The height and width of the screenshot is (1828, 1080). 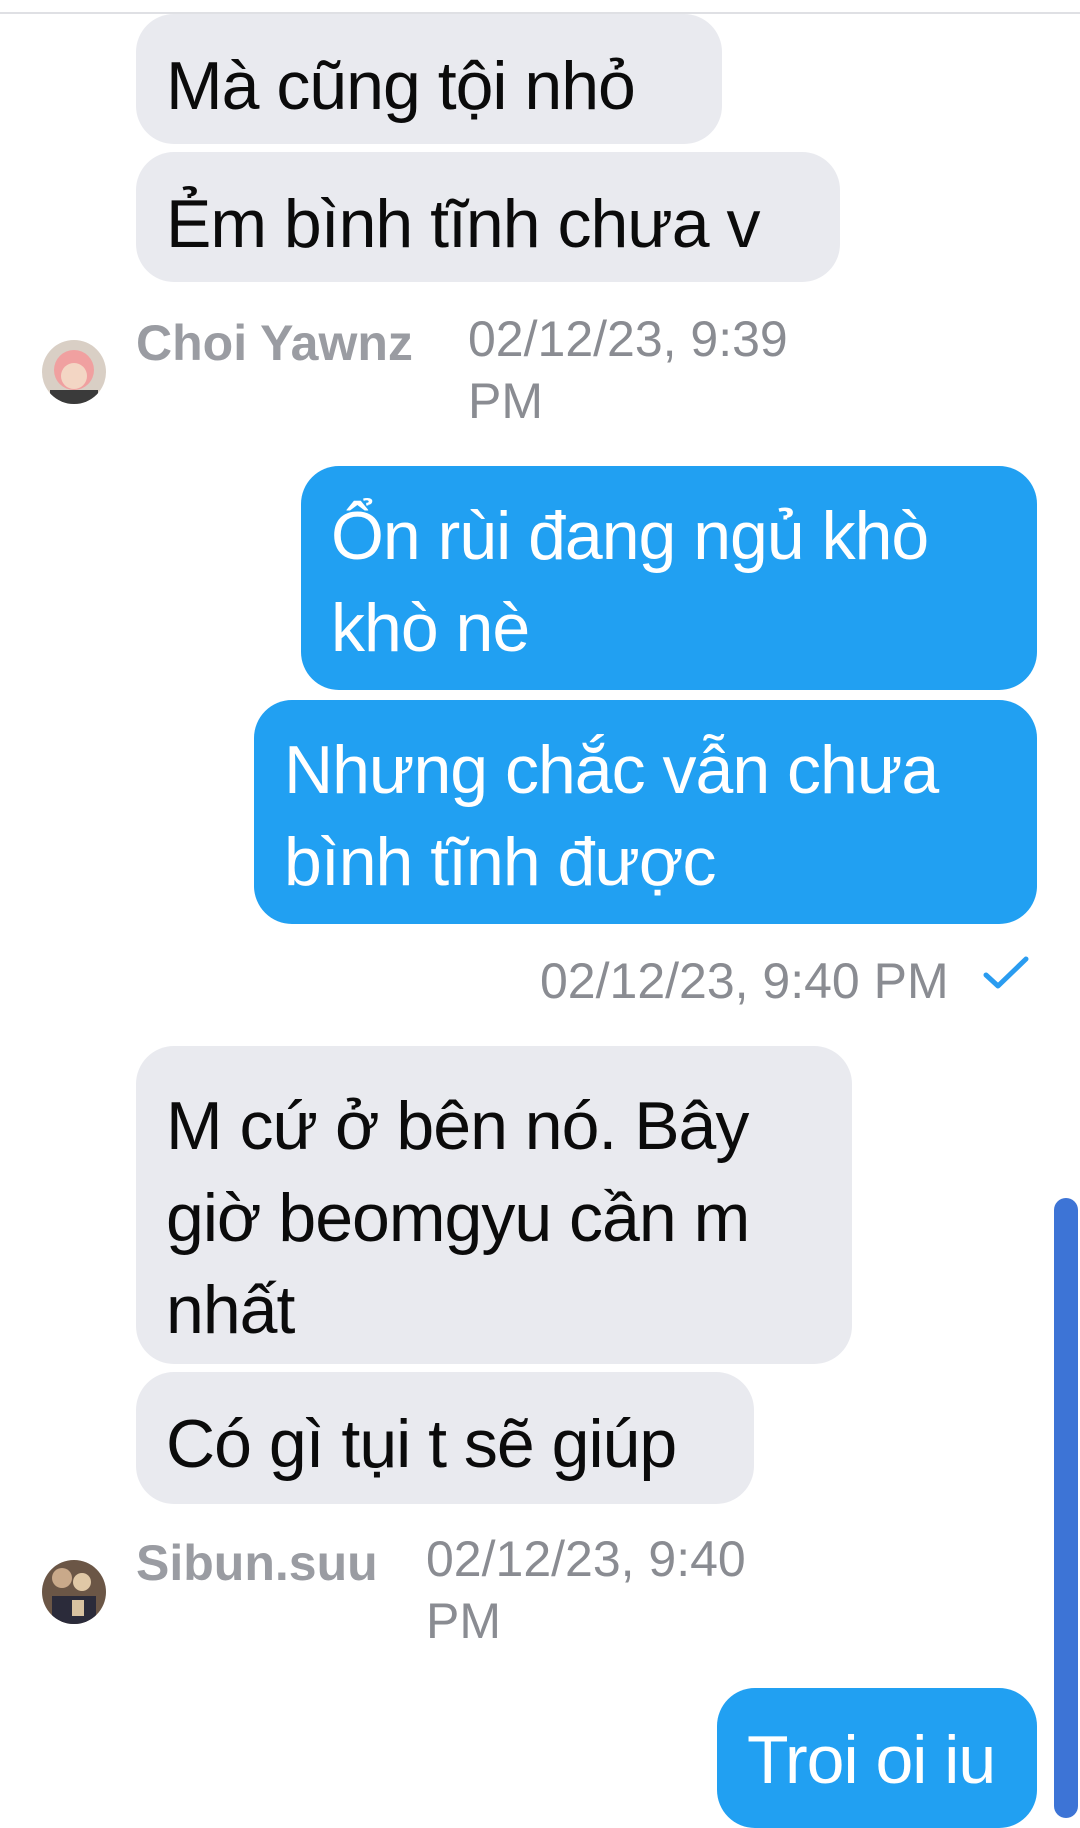 I want to click on message-meta: Sibun.suu, so click(x=257, y=1563).